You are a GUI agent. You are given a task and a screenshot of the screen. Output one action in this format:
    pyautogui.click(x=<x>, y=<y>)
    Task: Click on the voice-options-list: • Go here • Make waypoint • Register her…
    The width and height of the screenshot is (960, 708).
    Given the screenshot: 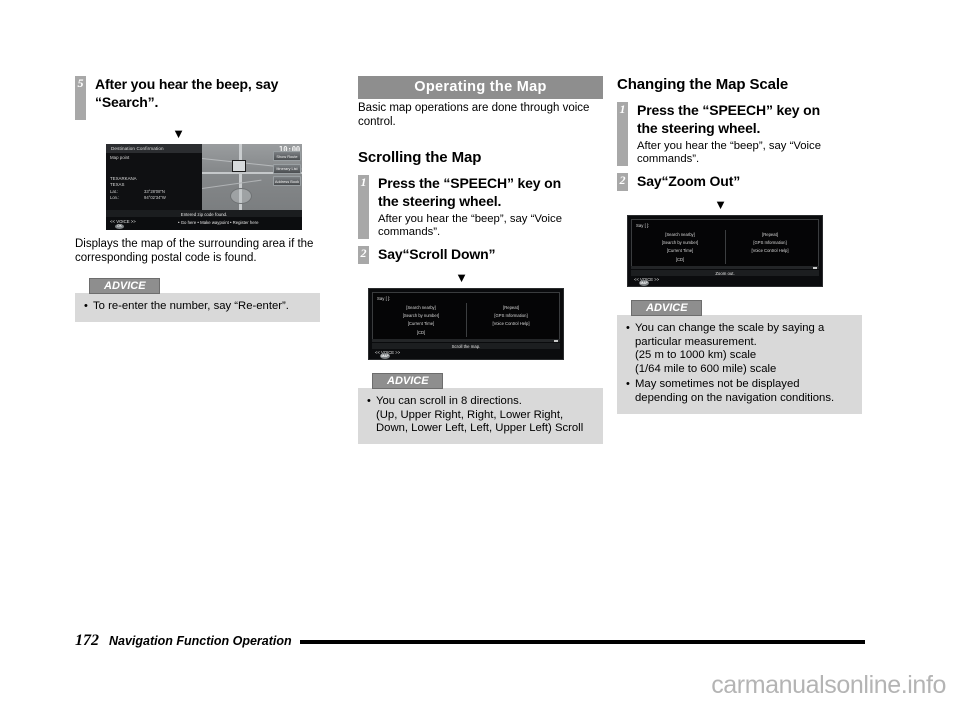 What is the action you would take?
    pyautogui.click(x=218, y=222)
    